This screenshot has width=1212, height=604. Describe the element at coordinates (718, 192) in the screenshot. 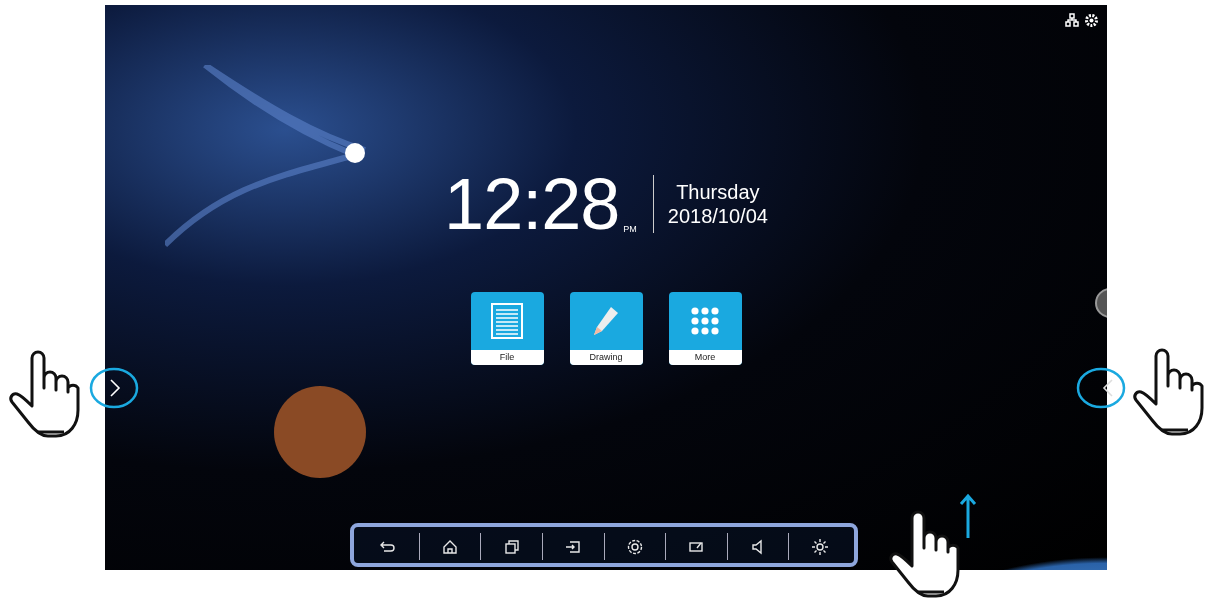

I see `weekday-label: Thursday` at that location.